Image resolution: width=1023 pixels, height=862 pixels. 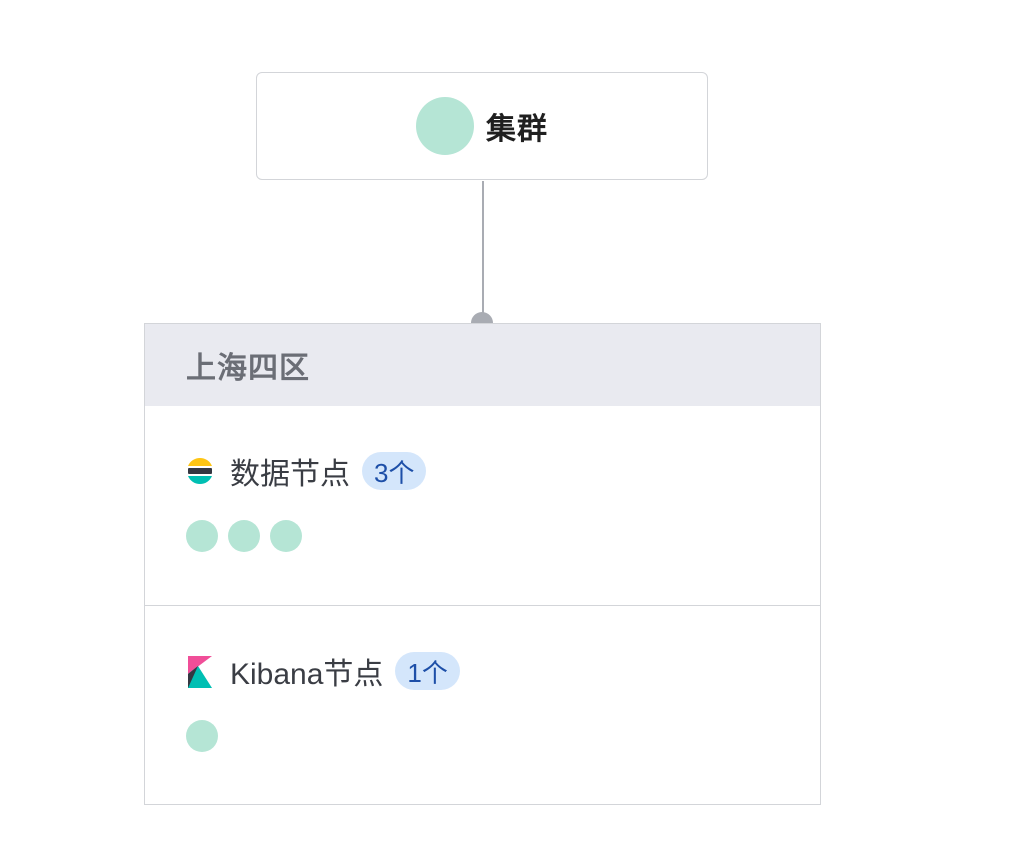 I want to click on cluster-status-dot, so click(x=445, y=126).